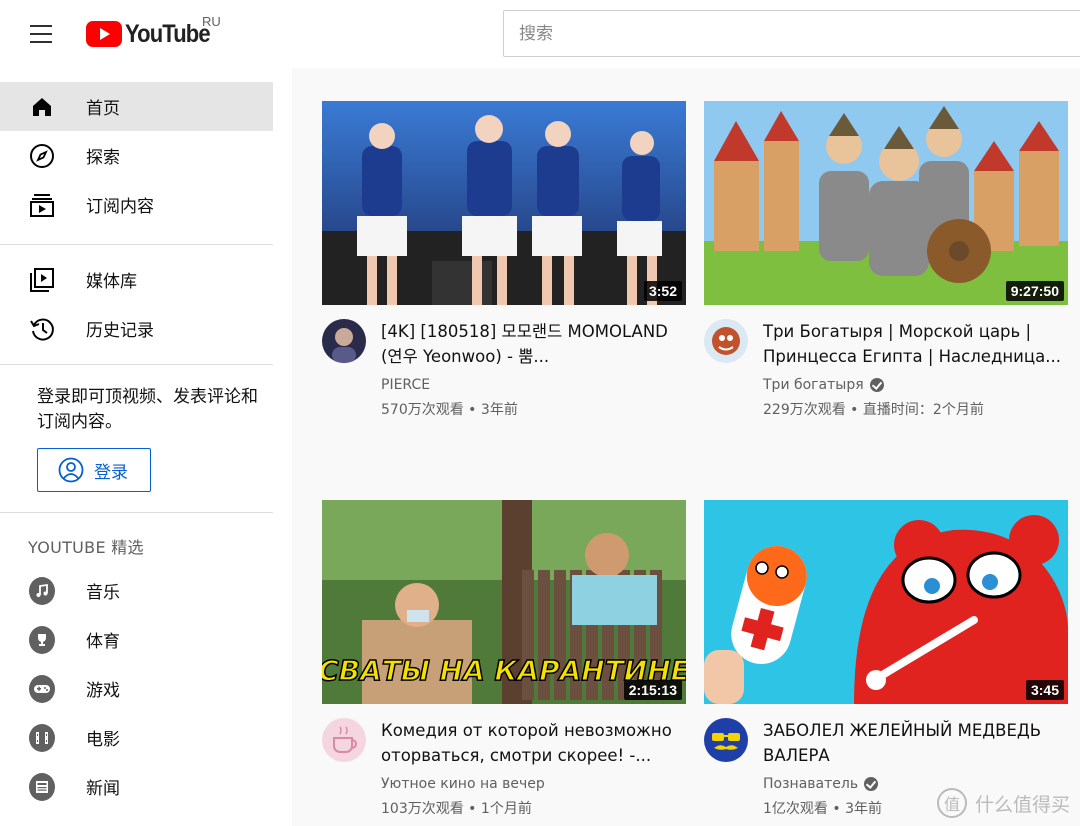  Describe the element at coordinates (103, 691) in the screenshot. I see `sidebar-item-label: 游戏` at that location.